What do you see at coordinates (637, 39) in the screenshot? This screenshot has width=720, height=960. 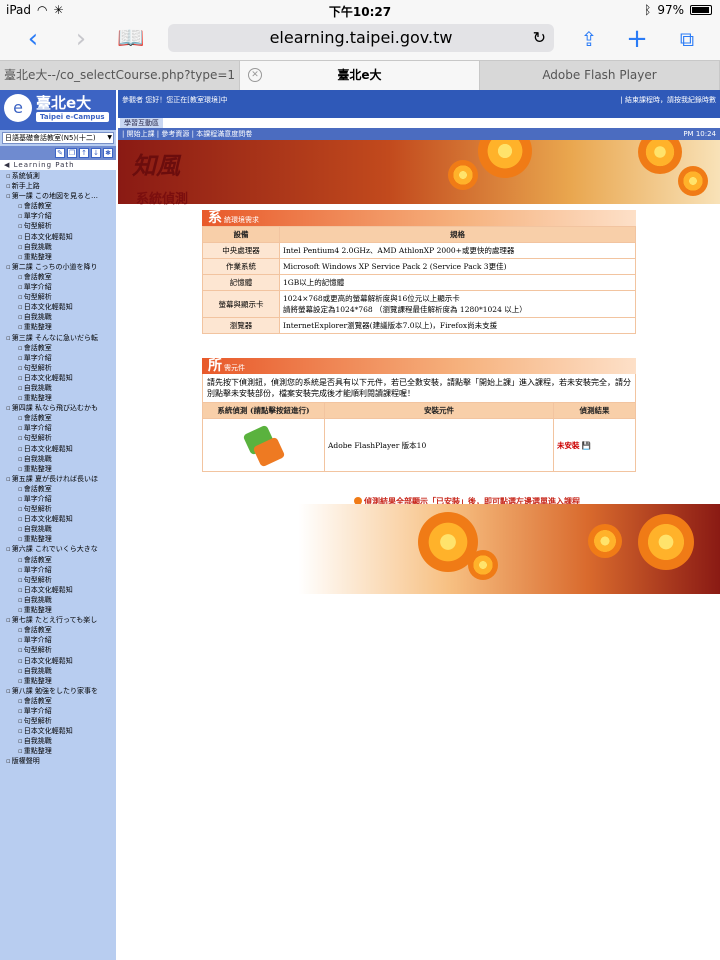 I see `new-tab-button: +` at bounding box center [637, 39].